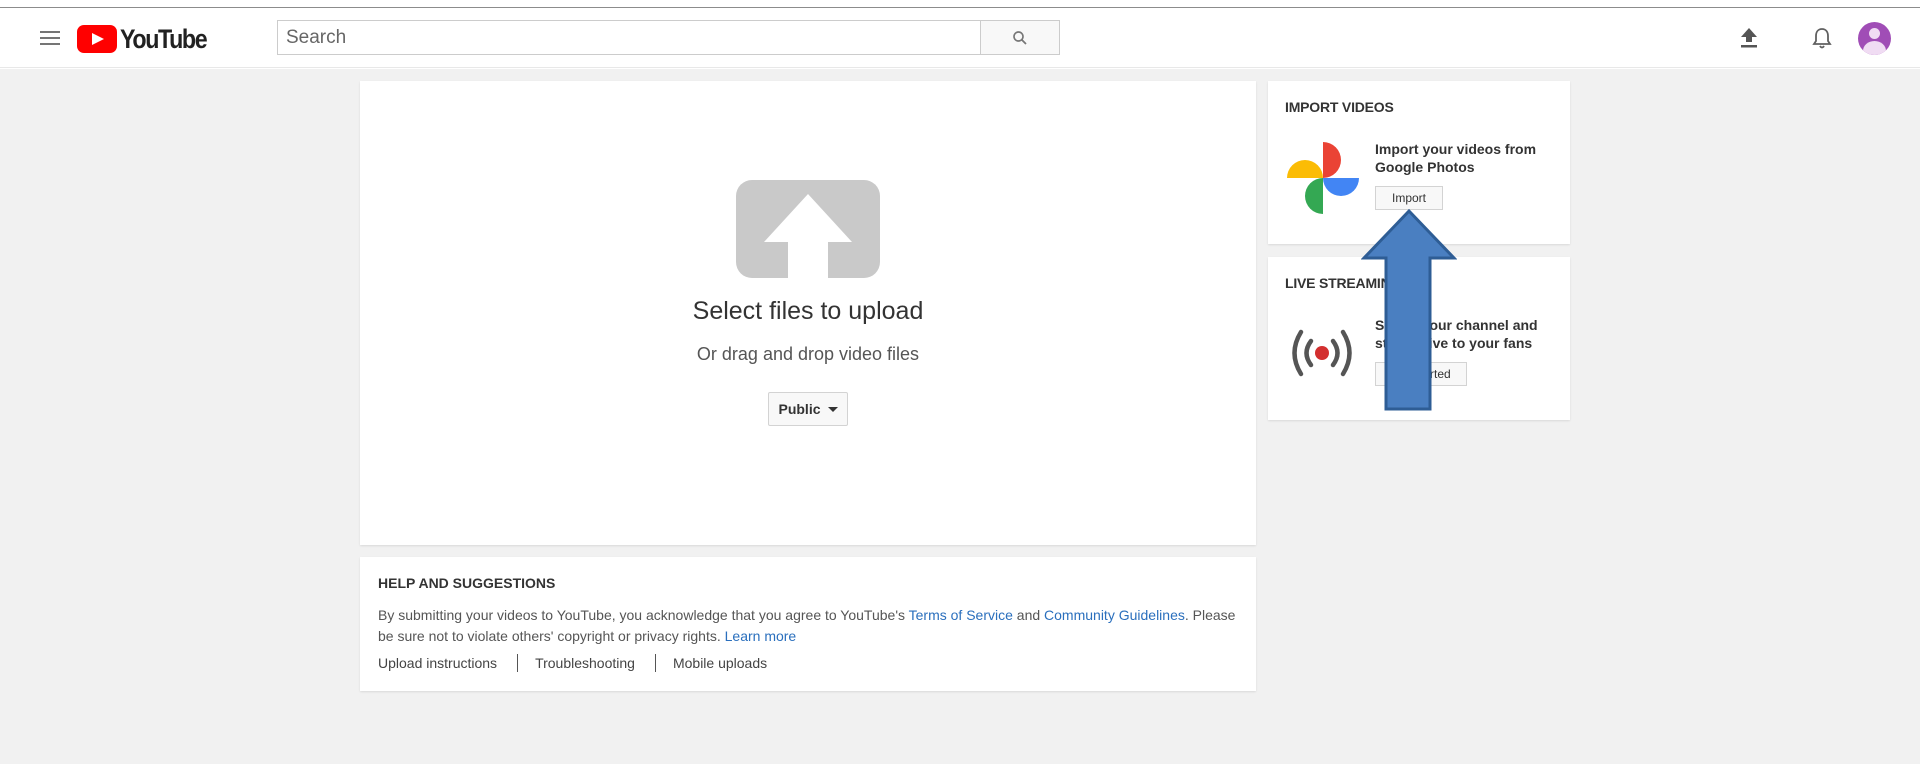  Describe the element at coordinates (585, 663) in the screenshot. I see `troubleshooting-link: Troubleshooting` at that location.